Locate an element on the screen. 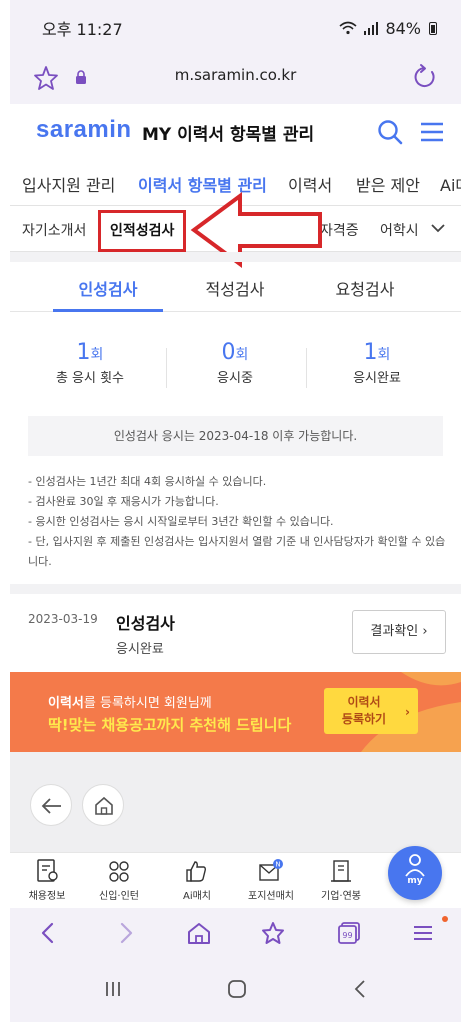 Image resolution: width=472 pixels, height=1022 pixels. battery-icon is located at coordinates (433, 28).